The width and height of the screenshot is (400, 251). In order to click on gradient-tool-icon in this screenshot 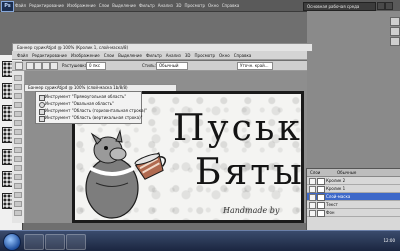, I will do `click(18, 177)`.